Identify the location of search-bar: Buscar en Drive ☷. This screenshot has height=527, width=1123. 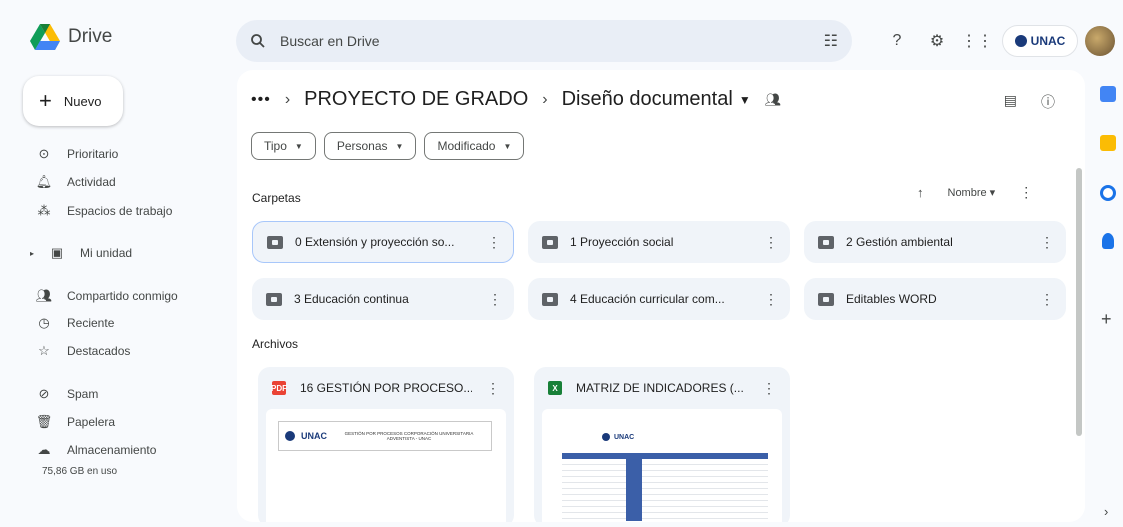
(544, 41).